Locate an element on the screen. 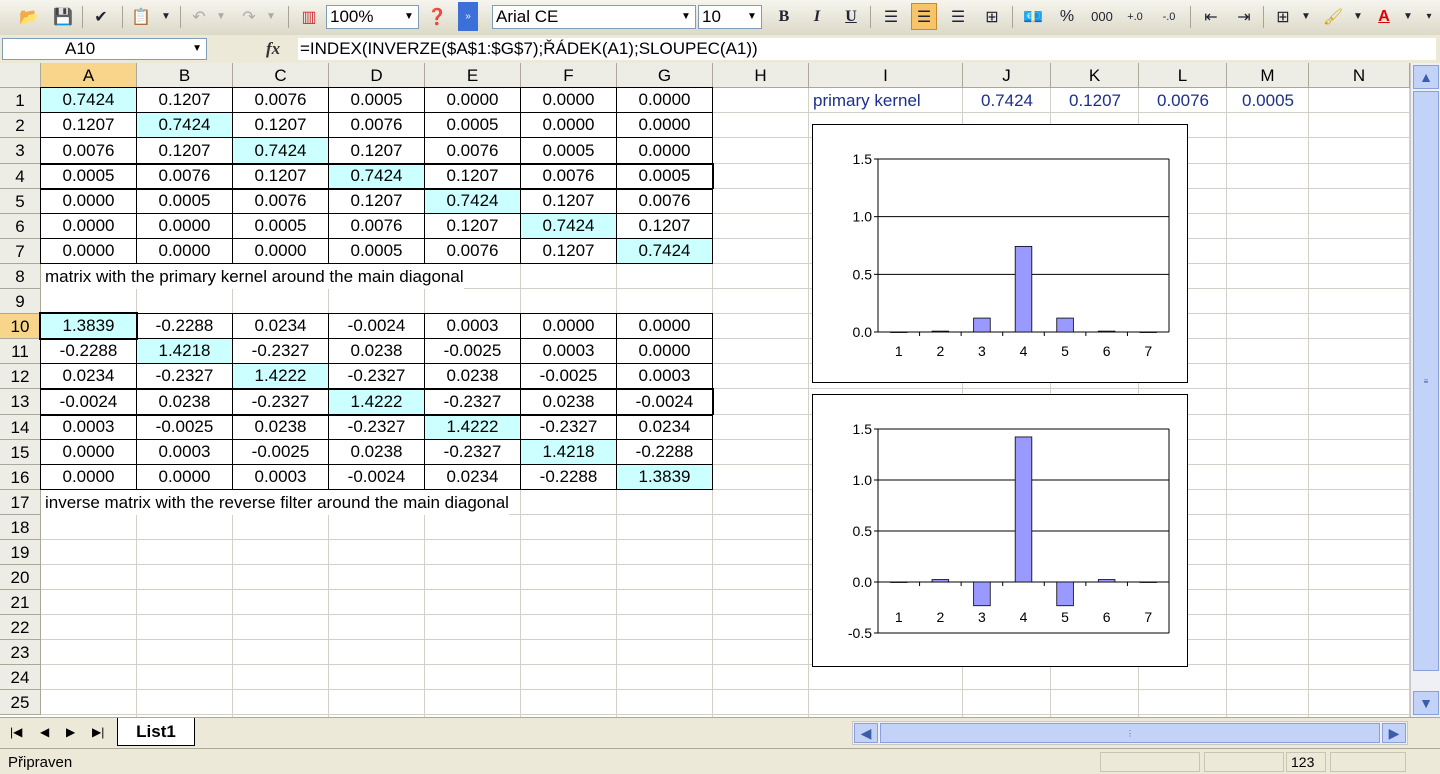 The width and height of the screenshot is (1440, 774). borders-icon: ⊞ is located at coordinates (1283, 16).